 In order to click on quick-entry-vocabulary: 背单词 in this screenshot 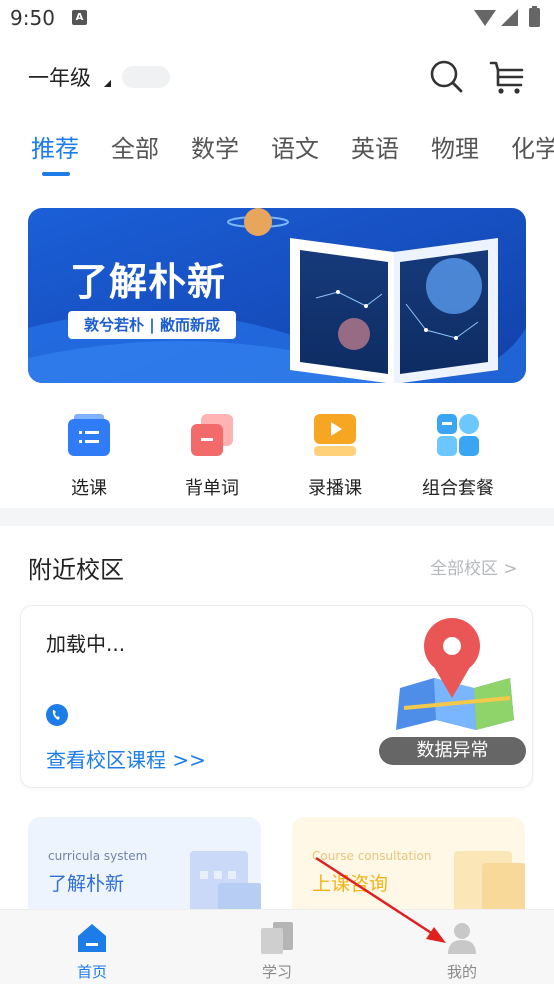, I will do `click(212, 456)`.